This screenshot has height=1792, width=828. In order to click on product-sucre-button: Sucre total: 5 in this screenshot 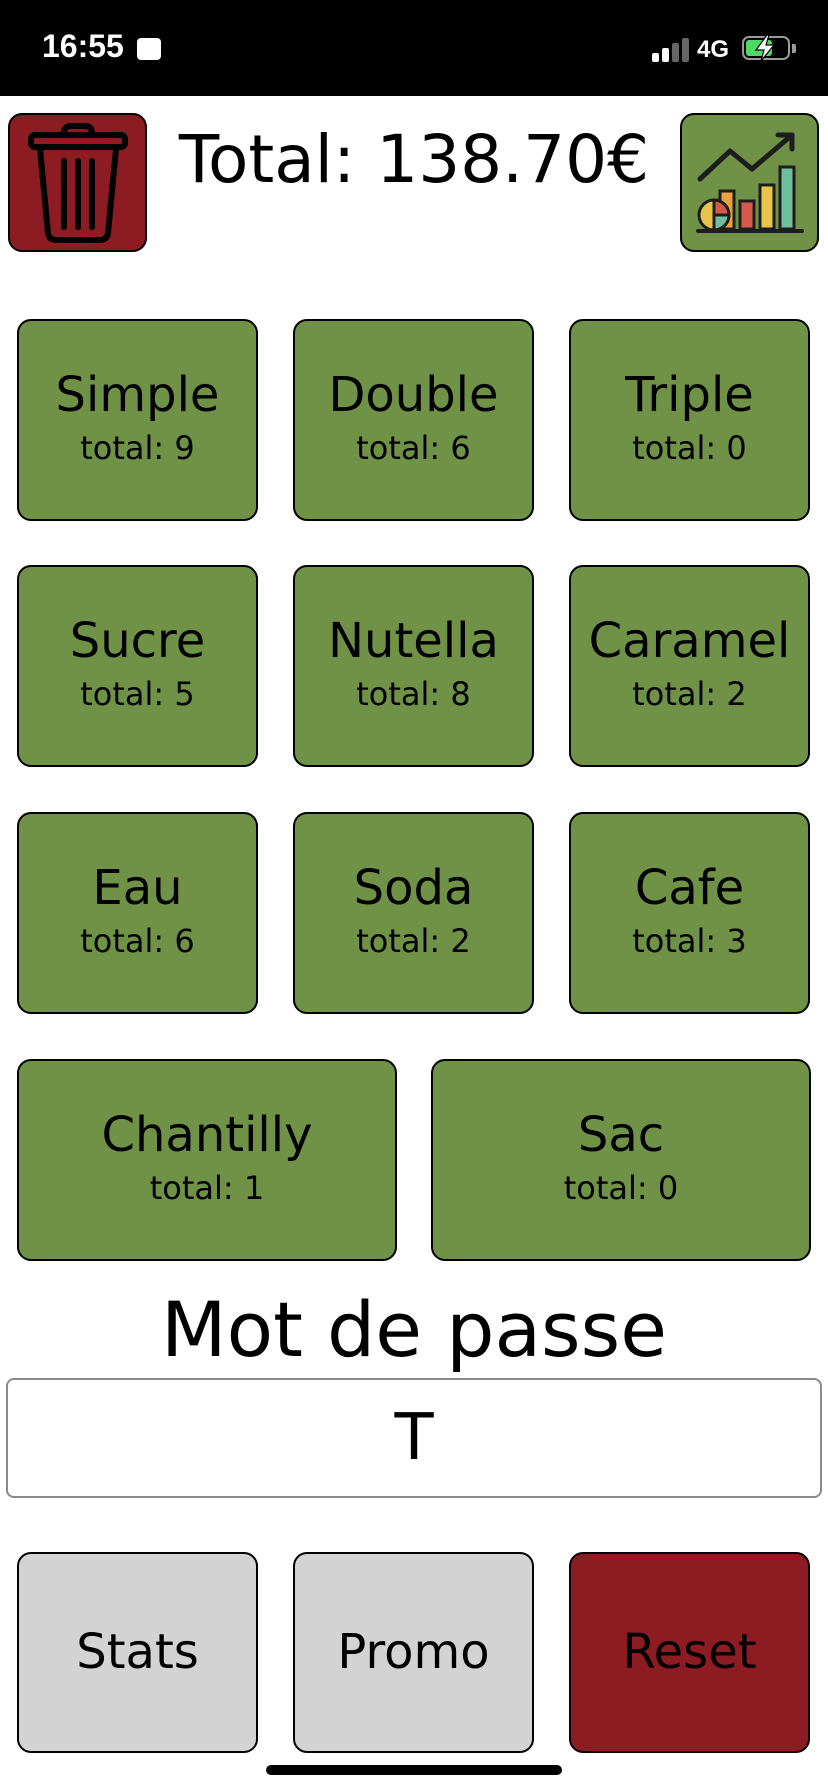, I will do `click(137, 666)`.